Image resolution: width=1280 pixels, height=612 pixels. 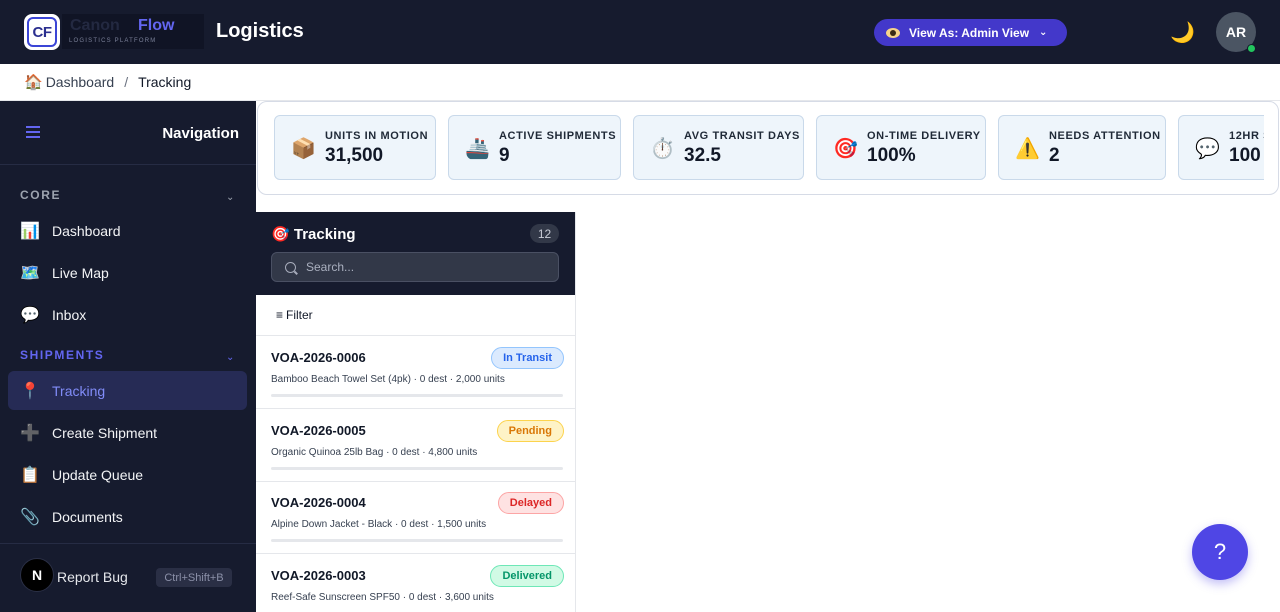 What do you see at coordinates (1054, 155) in the screenshot?
I see `kpi-value: 2` at bounding box center [1054, 155].